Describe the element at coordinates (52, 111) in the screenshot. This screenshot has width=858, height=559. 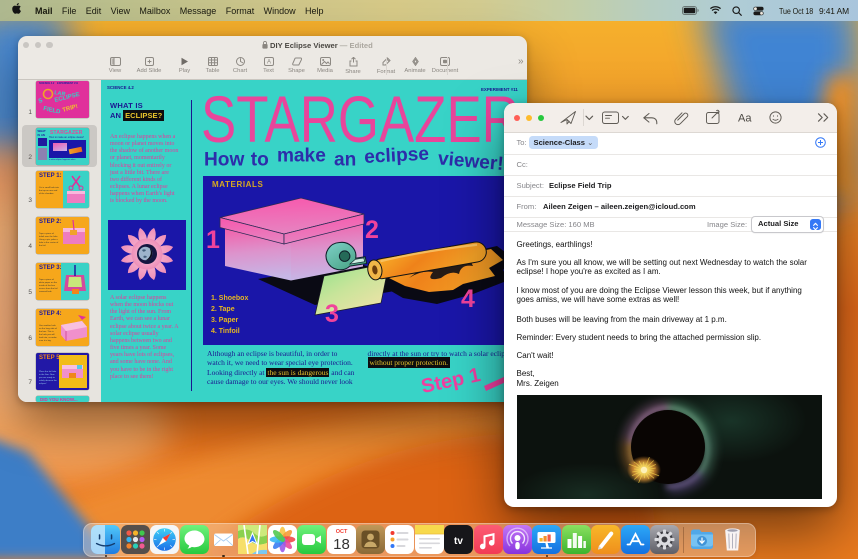
I see `svg-text: FIELD` at that location.